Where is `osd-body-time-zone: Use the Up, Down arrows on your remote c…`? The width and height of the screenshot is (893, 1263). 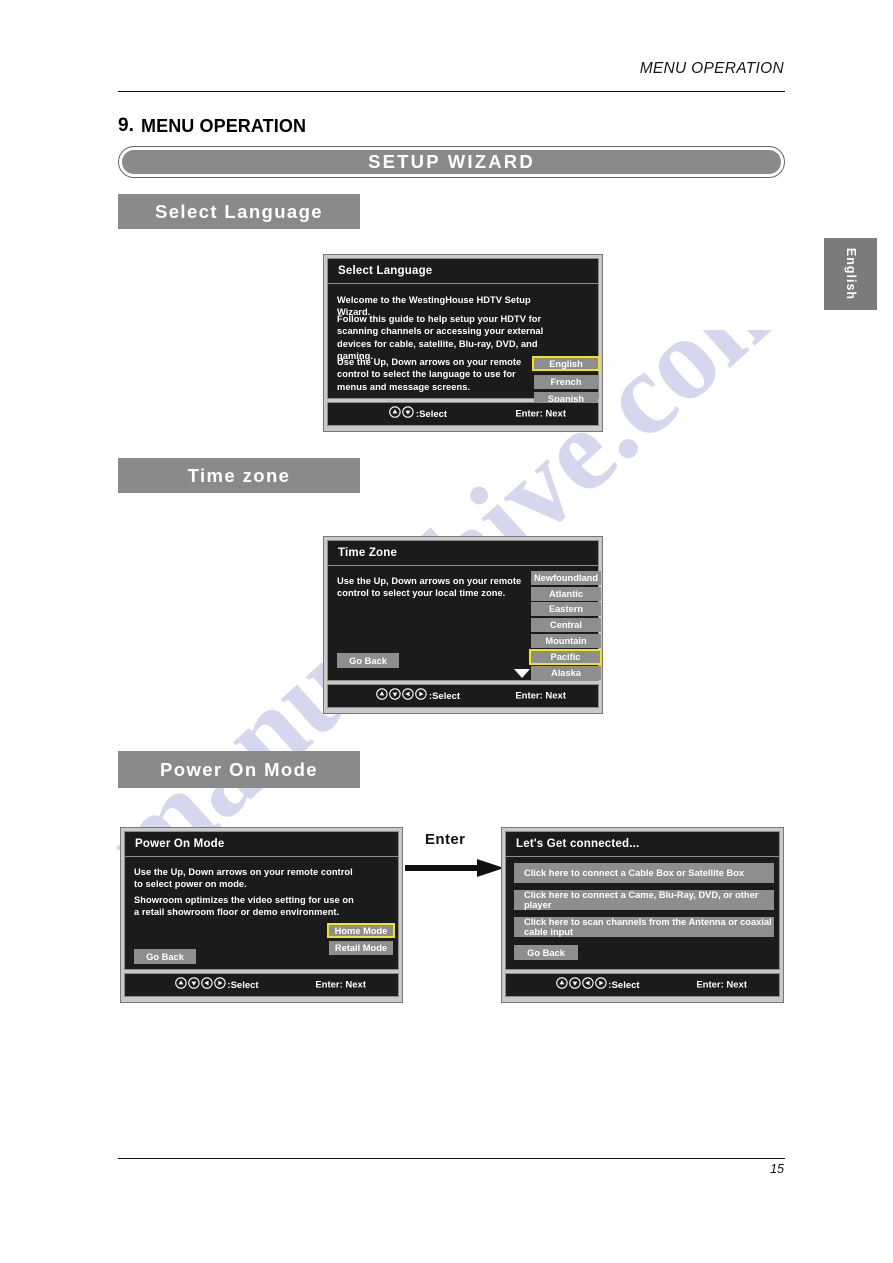 osd-body-time-zone: Use the Up, Down arrows on your remote c… is located at coordinates (464, 623).